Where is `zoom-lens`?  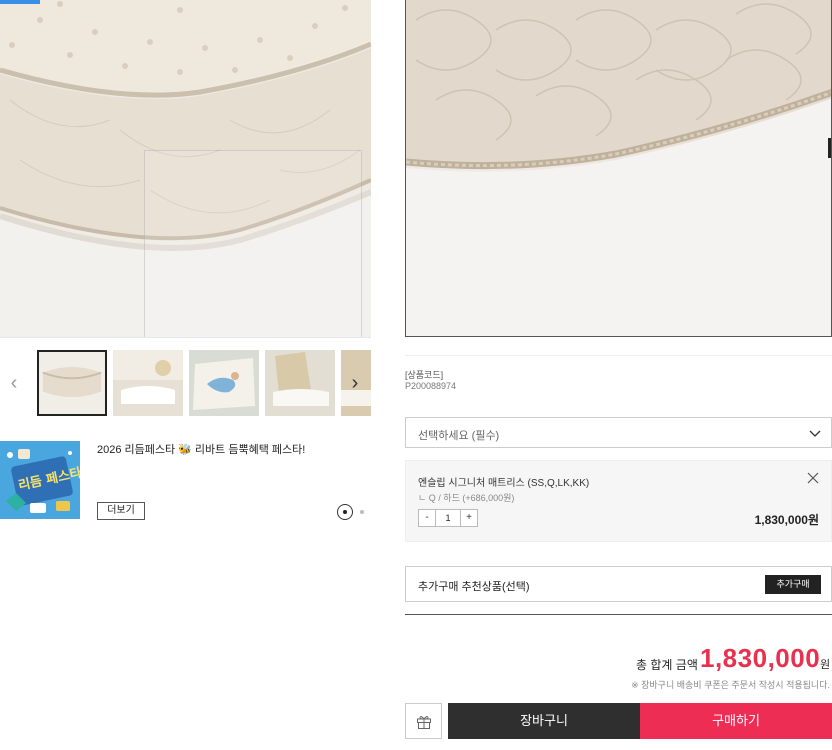 zoom-lens is located at coordinates (253, 243).